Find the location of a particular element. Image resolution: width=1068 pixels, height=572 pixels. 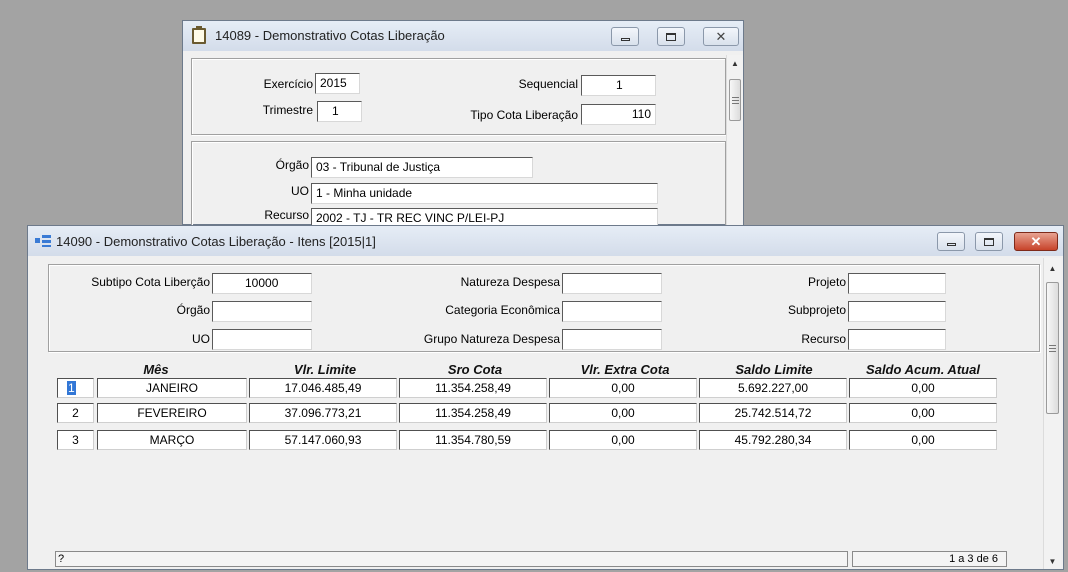

uo-filter-field is located at coordinates (262, 339).